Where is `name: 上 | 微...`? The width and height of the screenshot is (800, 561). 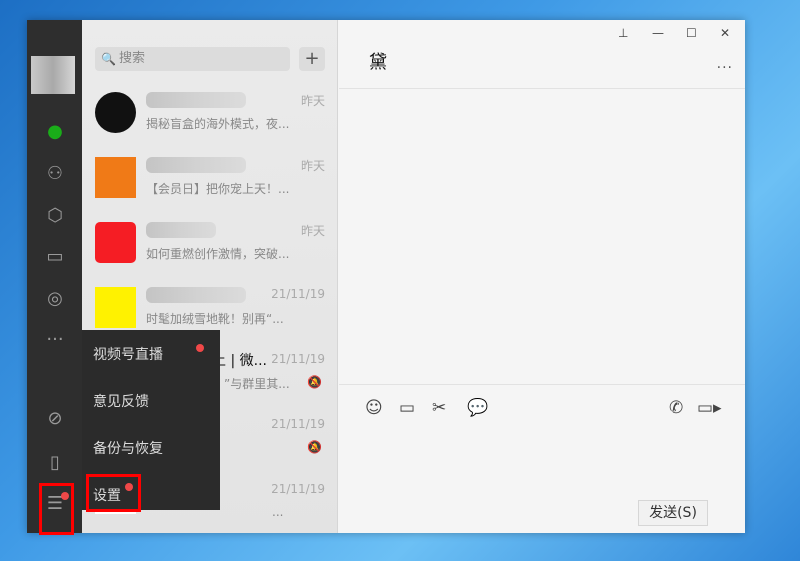 name: 上 | 微... is located at coordinates (239, 361).